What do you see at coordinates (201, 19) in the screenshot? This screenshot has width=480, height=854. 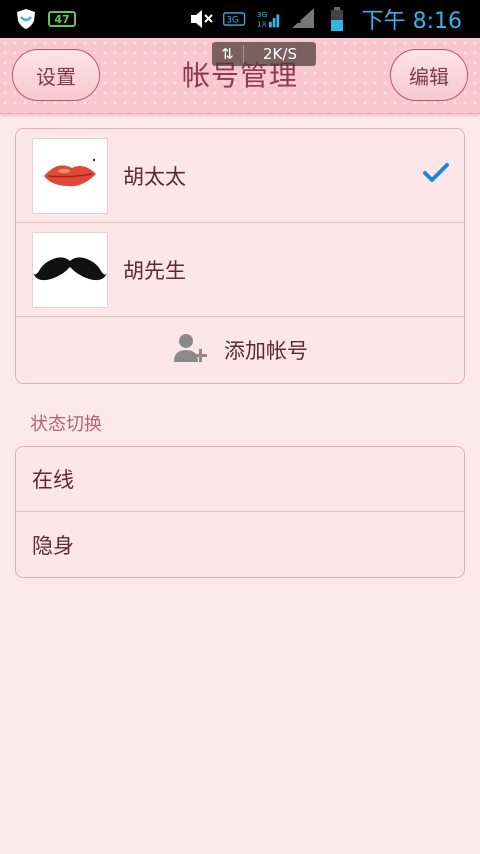 I see `mute-icon` at bounding box center [201, 19].